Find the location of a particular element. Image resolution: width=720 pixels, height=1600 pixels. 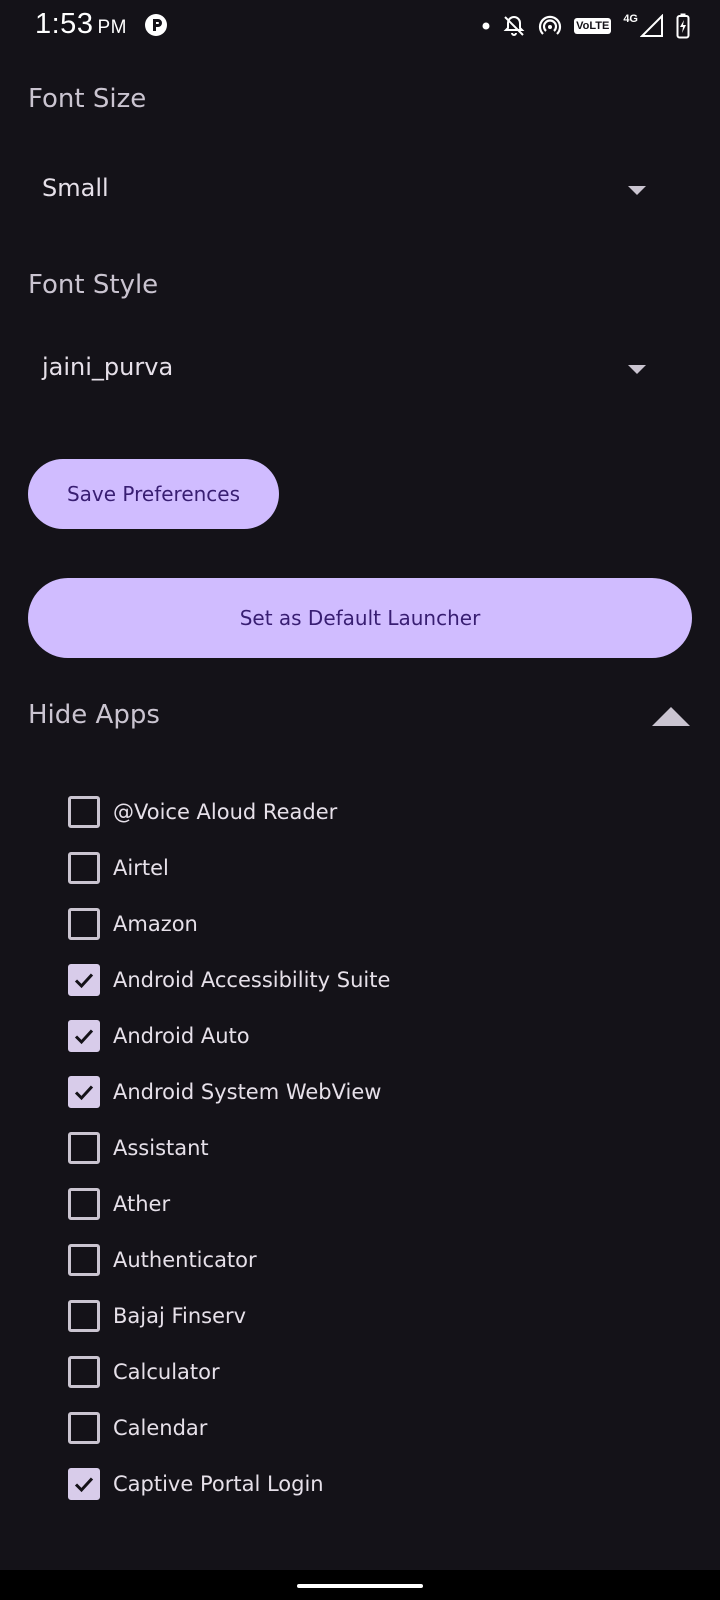

status-time: 1:53 PM is located at coordinates (81, 24).